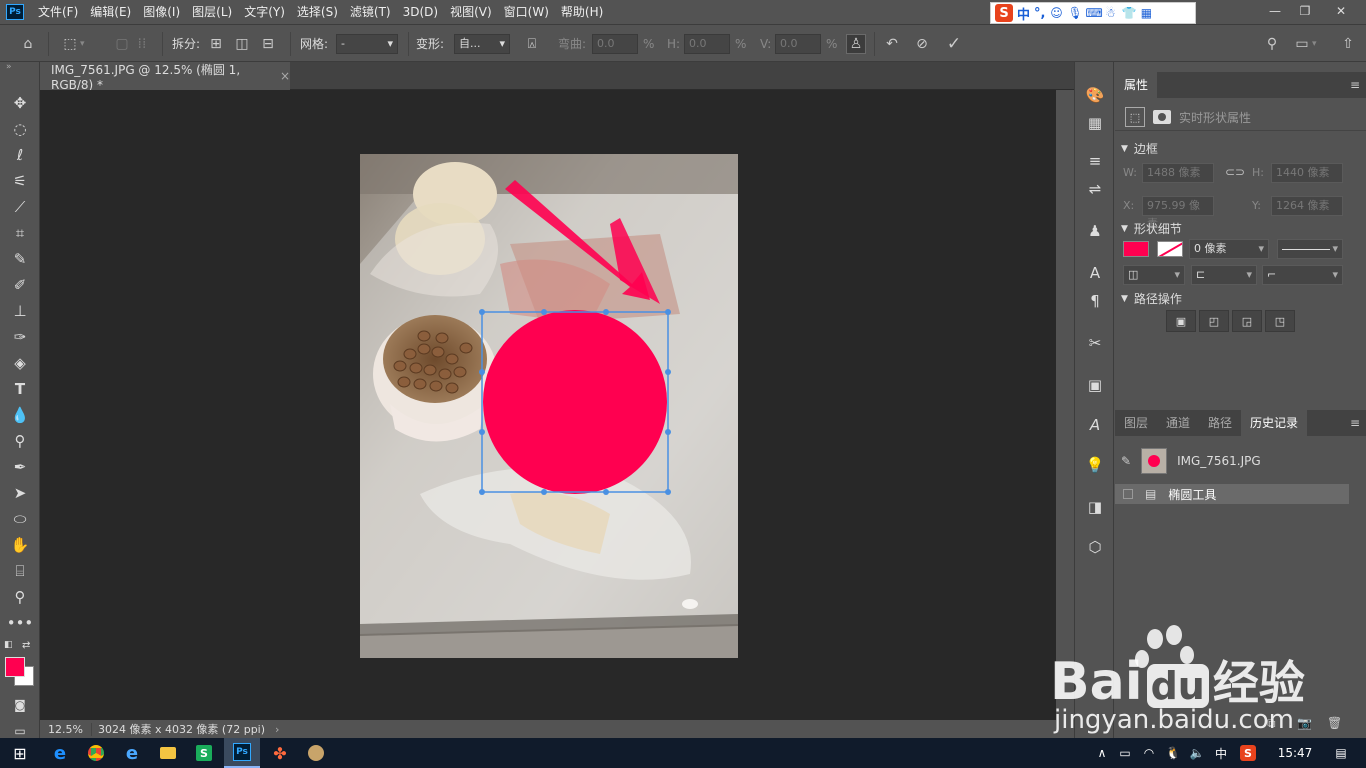  What do you see at coordinates (268, 43) in the screenshot?
I see `split-horizontal-button: ⊟` at bounding box center [268, 43].